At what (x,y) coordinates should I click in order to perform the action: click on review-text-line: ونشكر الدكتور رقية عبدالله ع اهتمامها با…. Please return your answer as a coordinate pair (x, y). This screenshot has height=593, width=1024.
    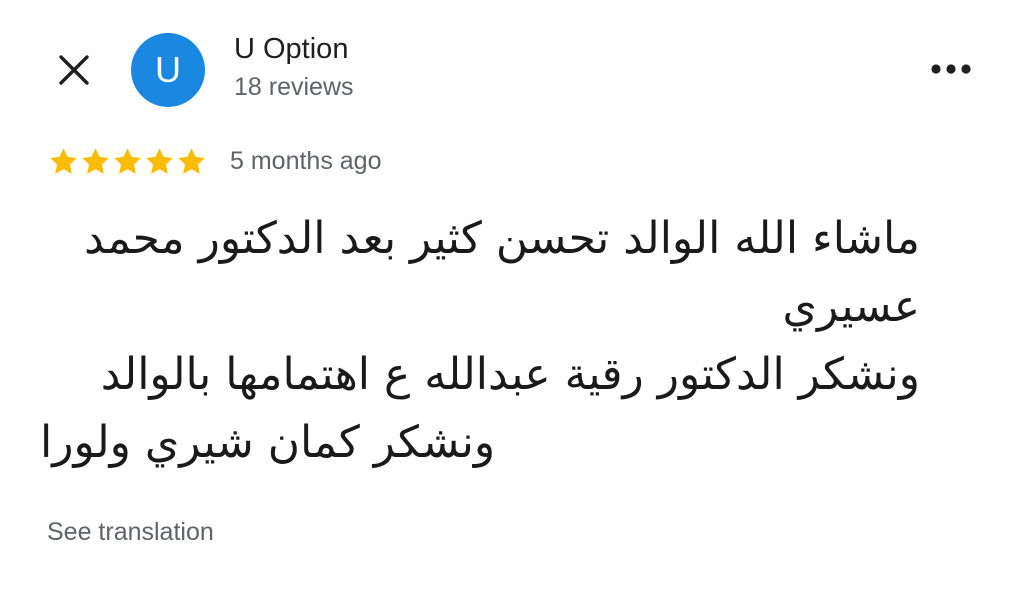
    Looking at the image, I should click on (510, 374).